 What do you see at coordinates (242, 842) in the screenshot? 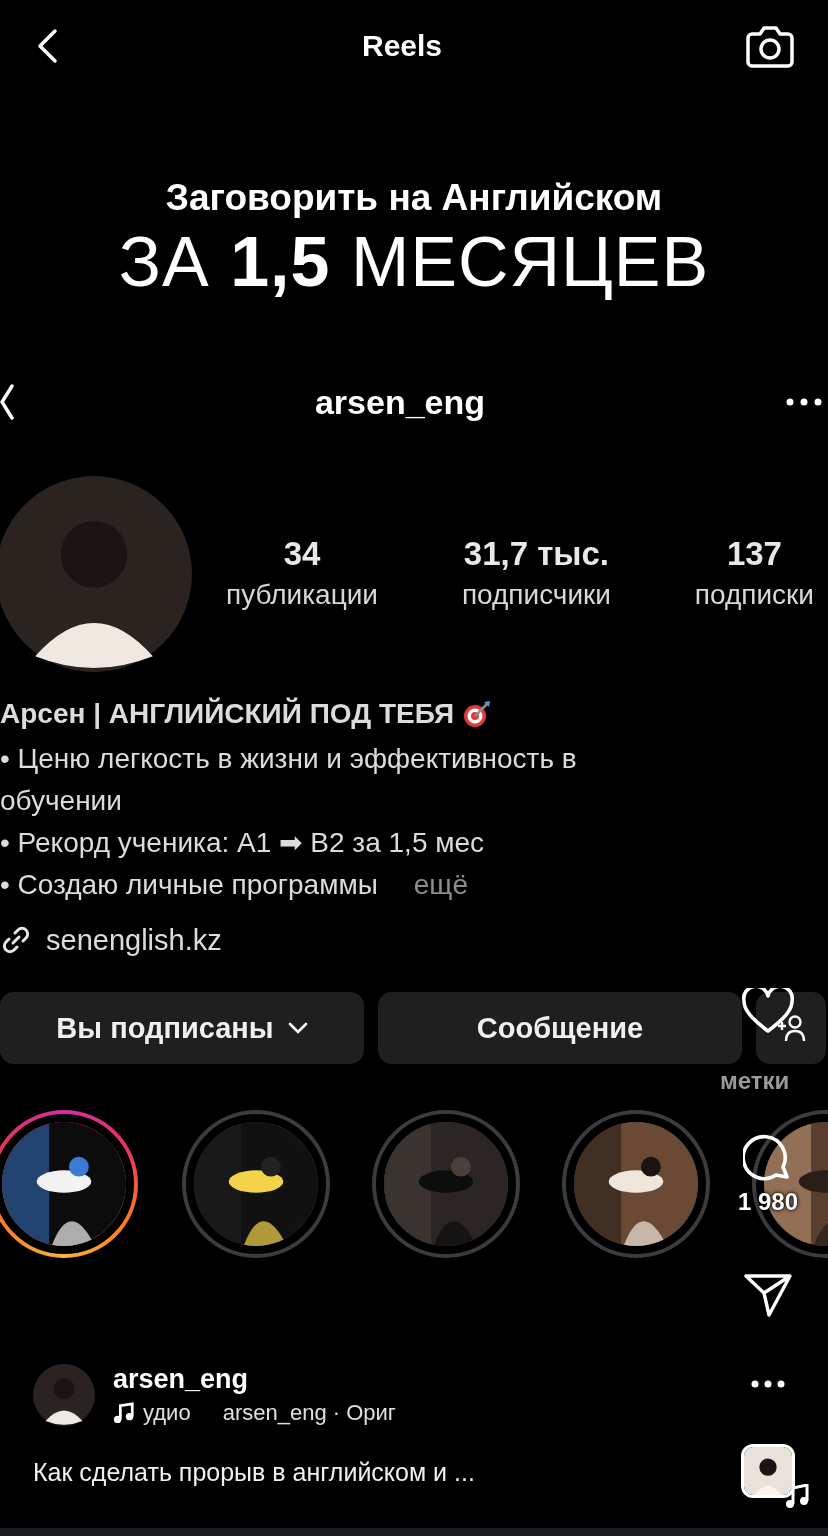
I see `bio-text: • Рекорд ученика: A1 ➡ B2 за 1,5 мес` at bounding box center [242, 842].